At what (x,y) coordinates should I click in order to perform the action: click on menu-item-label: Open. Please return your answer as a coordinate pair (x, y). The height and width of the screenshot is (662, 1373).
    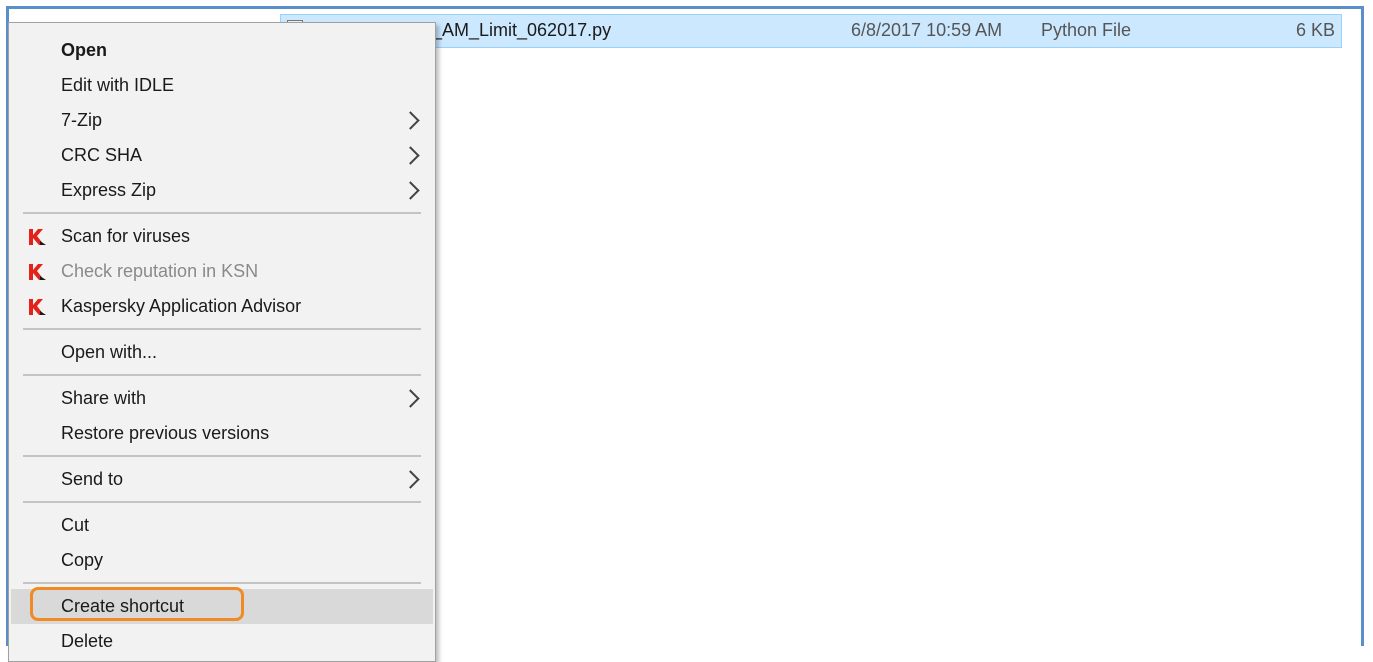
    Looking at the image, I should click on (84, 50).